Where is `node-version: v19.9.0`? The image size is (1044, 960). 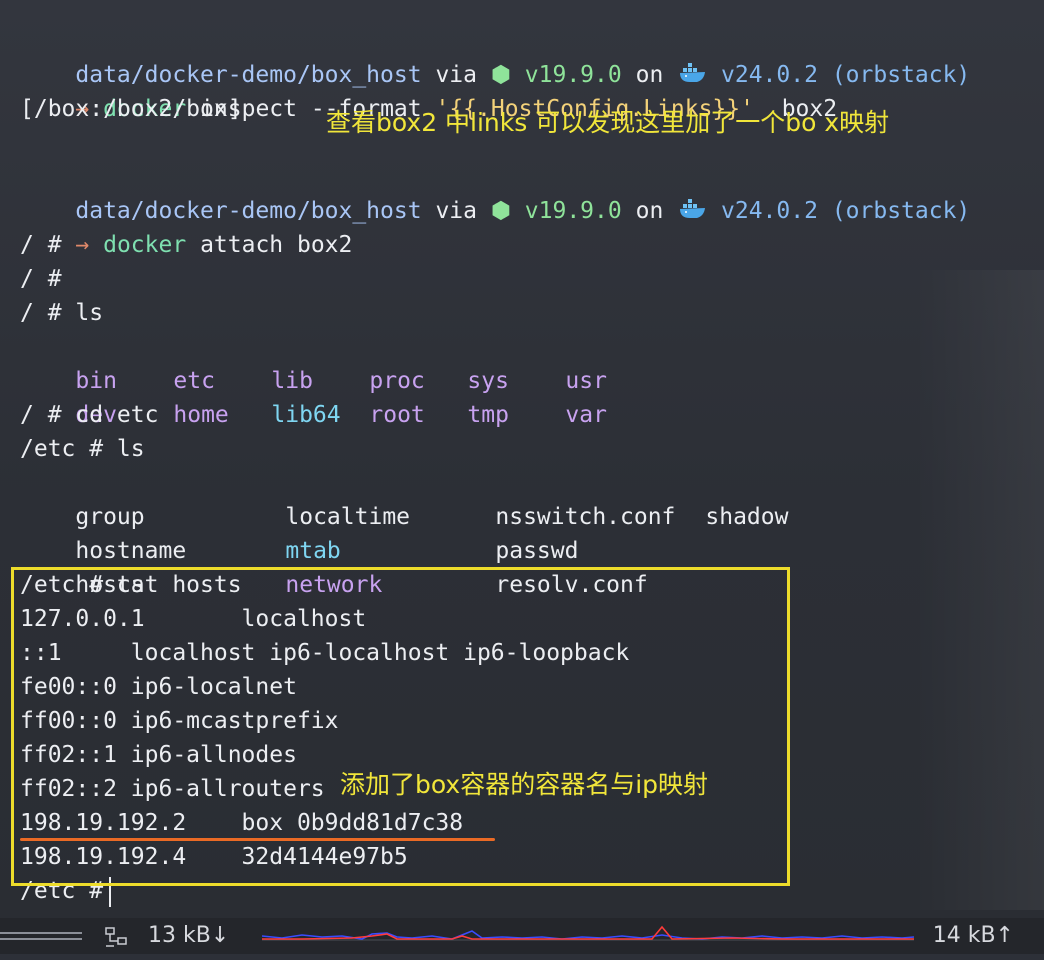
node-version: v19.9.0 is located at coordinates (573, 211).